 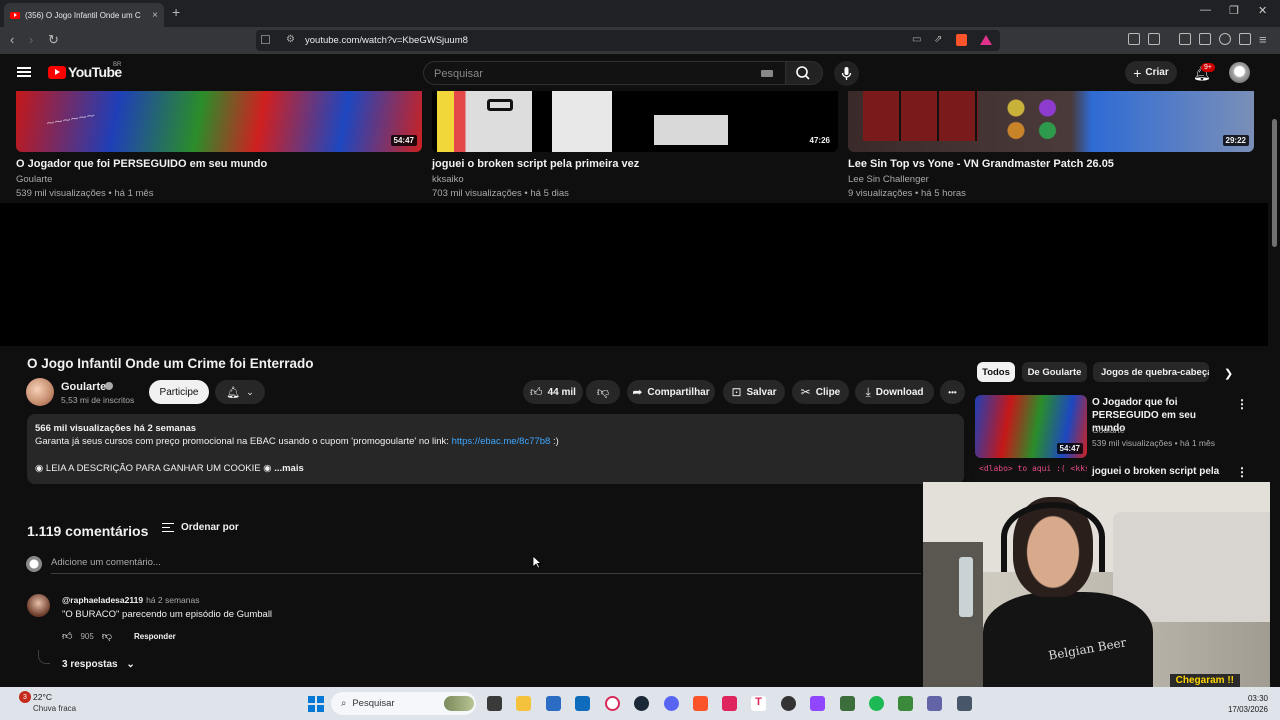 I want to click on chip-from-channel: De Goularte, so click(x=1054, y=372).